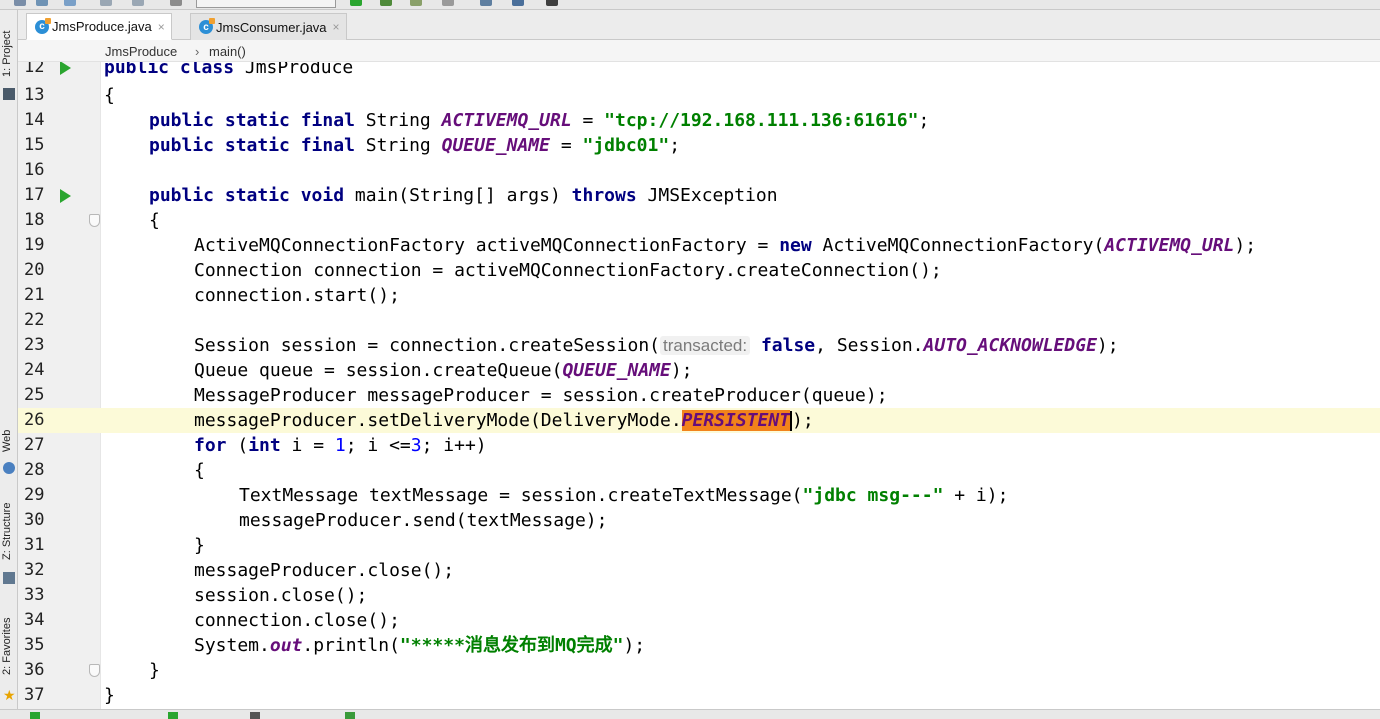 Image resolution: width=1380 pixels, height=719 pixels. What do you see at coordinates (518, 3) in the screenshot?
I see `project-structure-icon` at bounding box center [518, 3].